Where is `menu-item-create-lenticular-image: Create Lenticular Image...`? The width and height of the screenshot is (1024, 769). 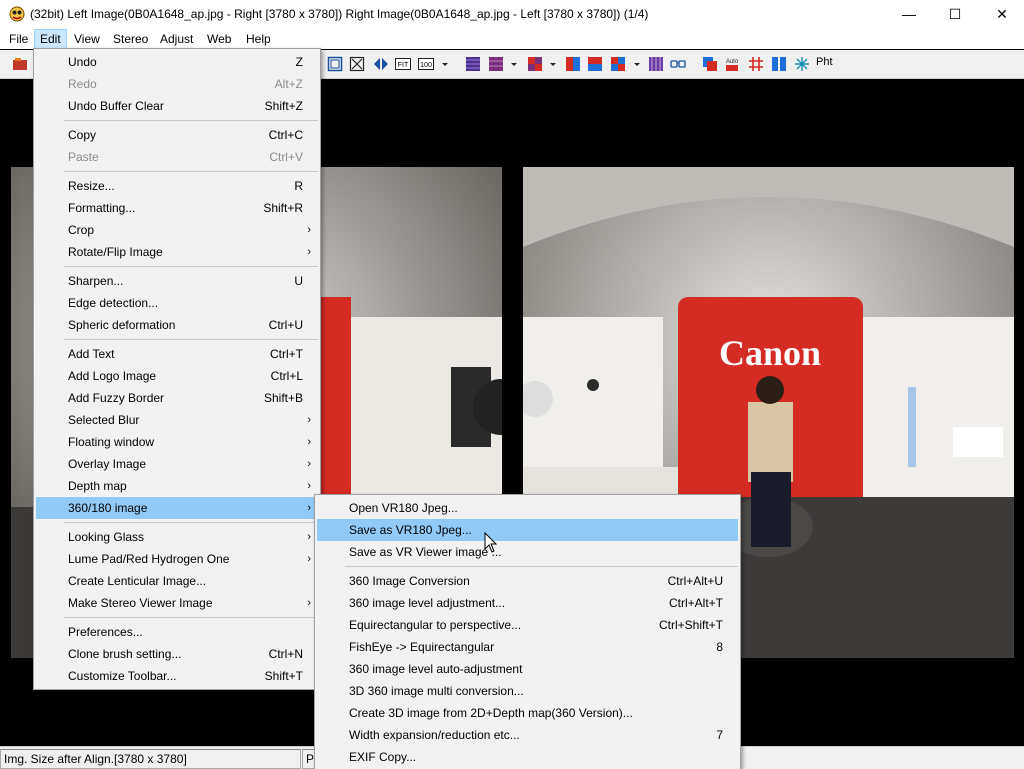 menu-item-create-lenticular-image: Create Lenticular Image... is located at coordinates (177, 581).